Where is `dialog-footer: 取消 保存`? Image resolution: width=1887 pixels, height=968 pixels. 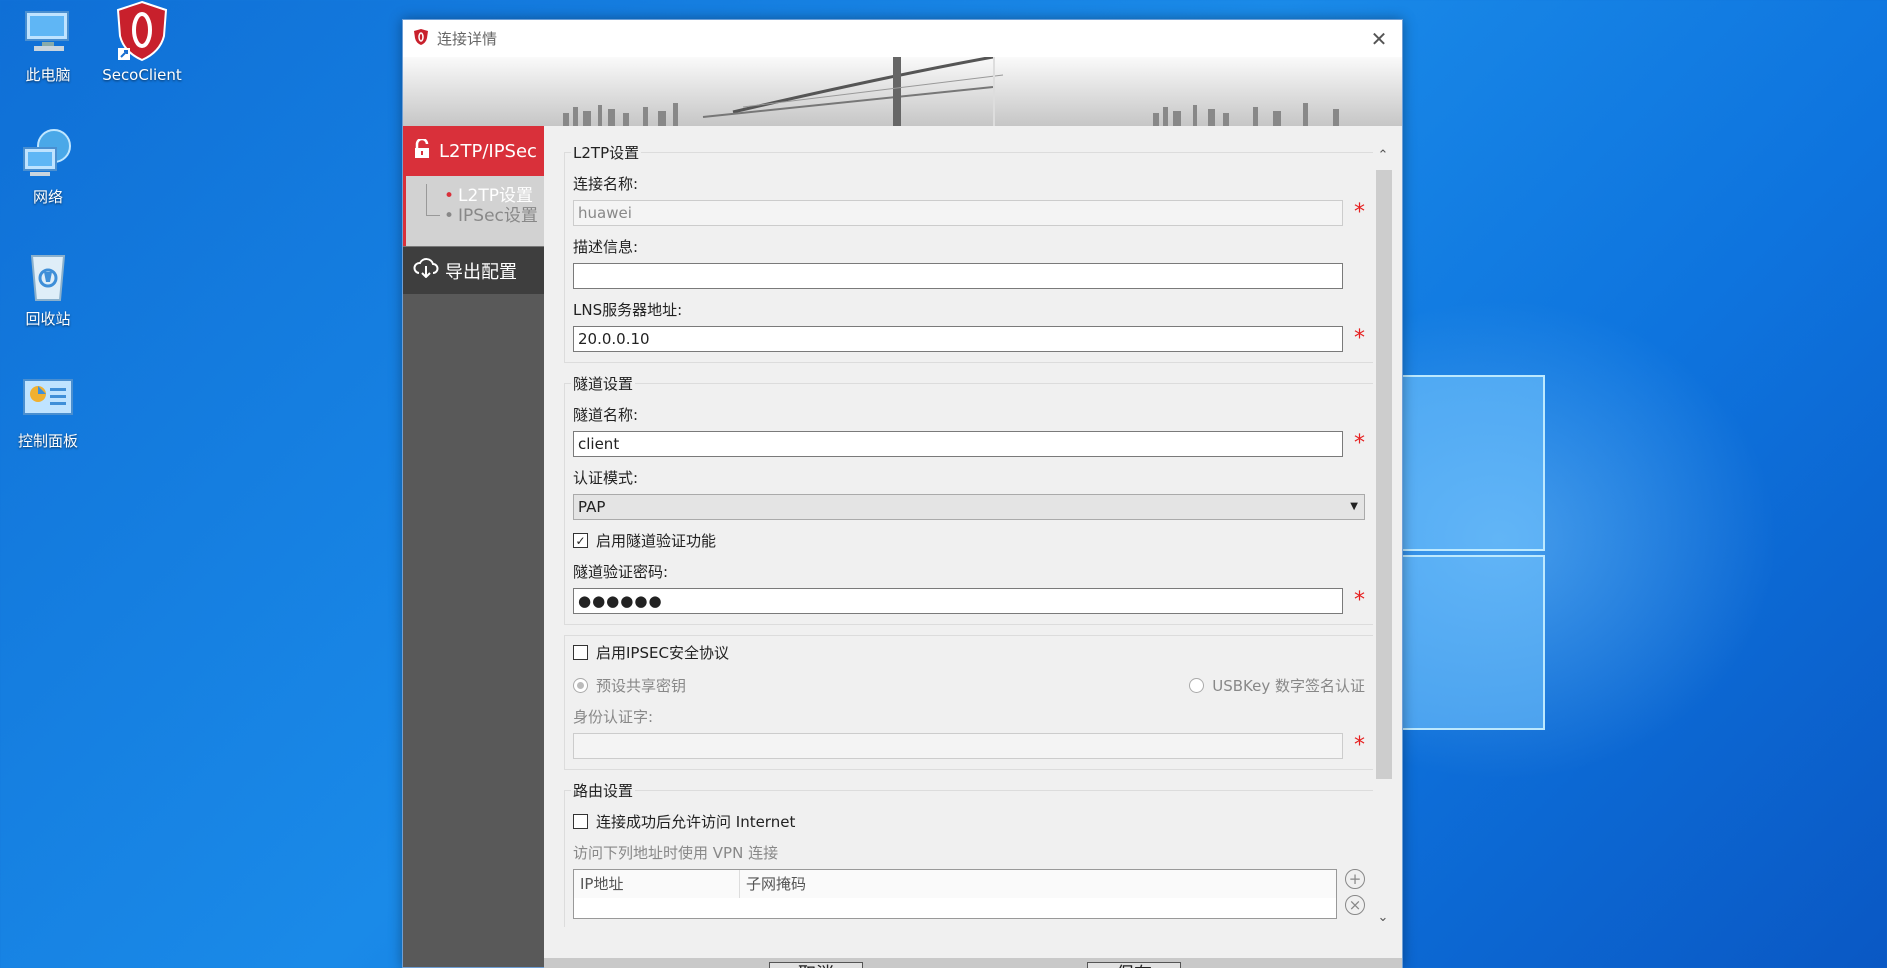 dialog-footer: 取消 保存 is located at coordinates (973, 963).